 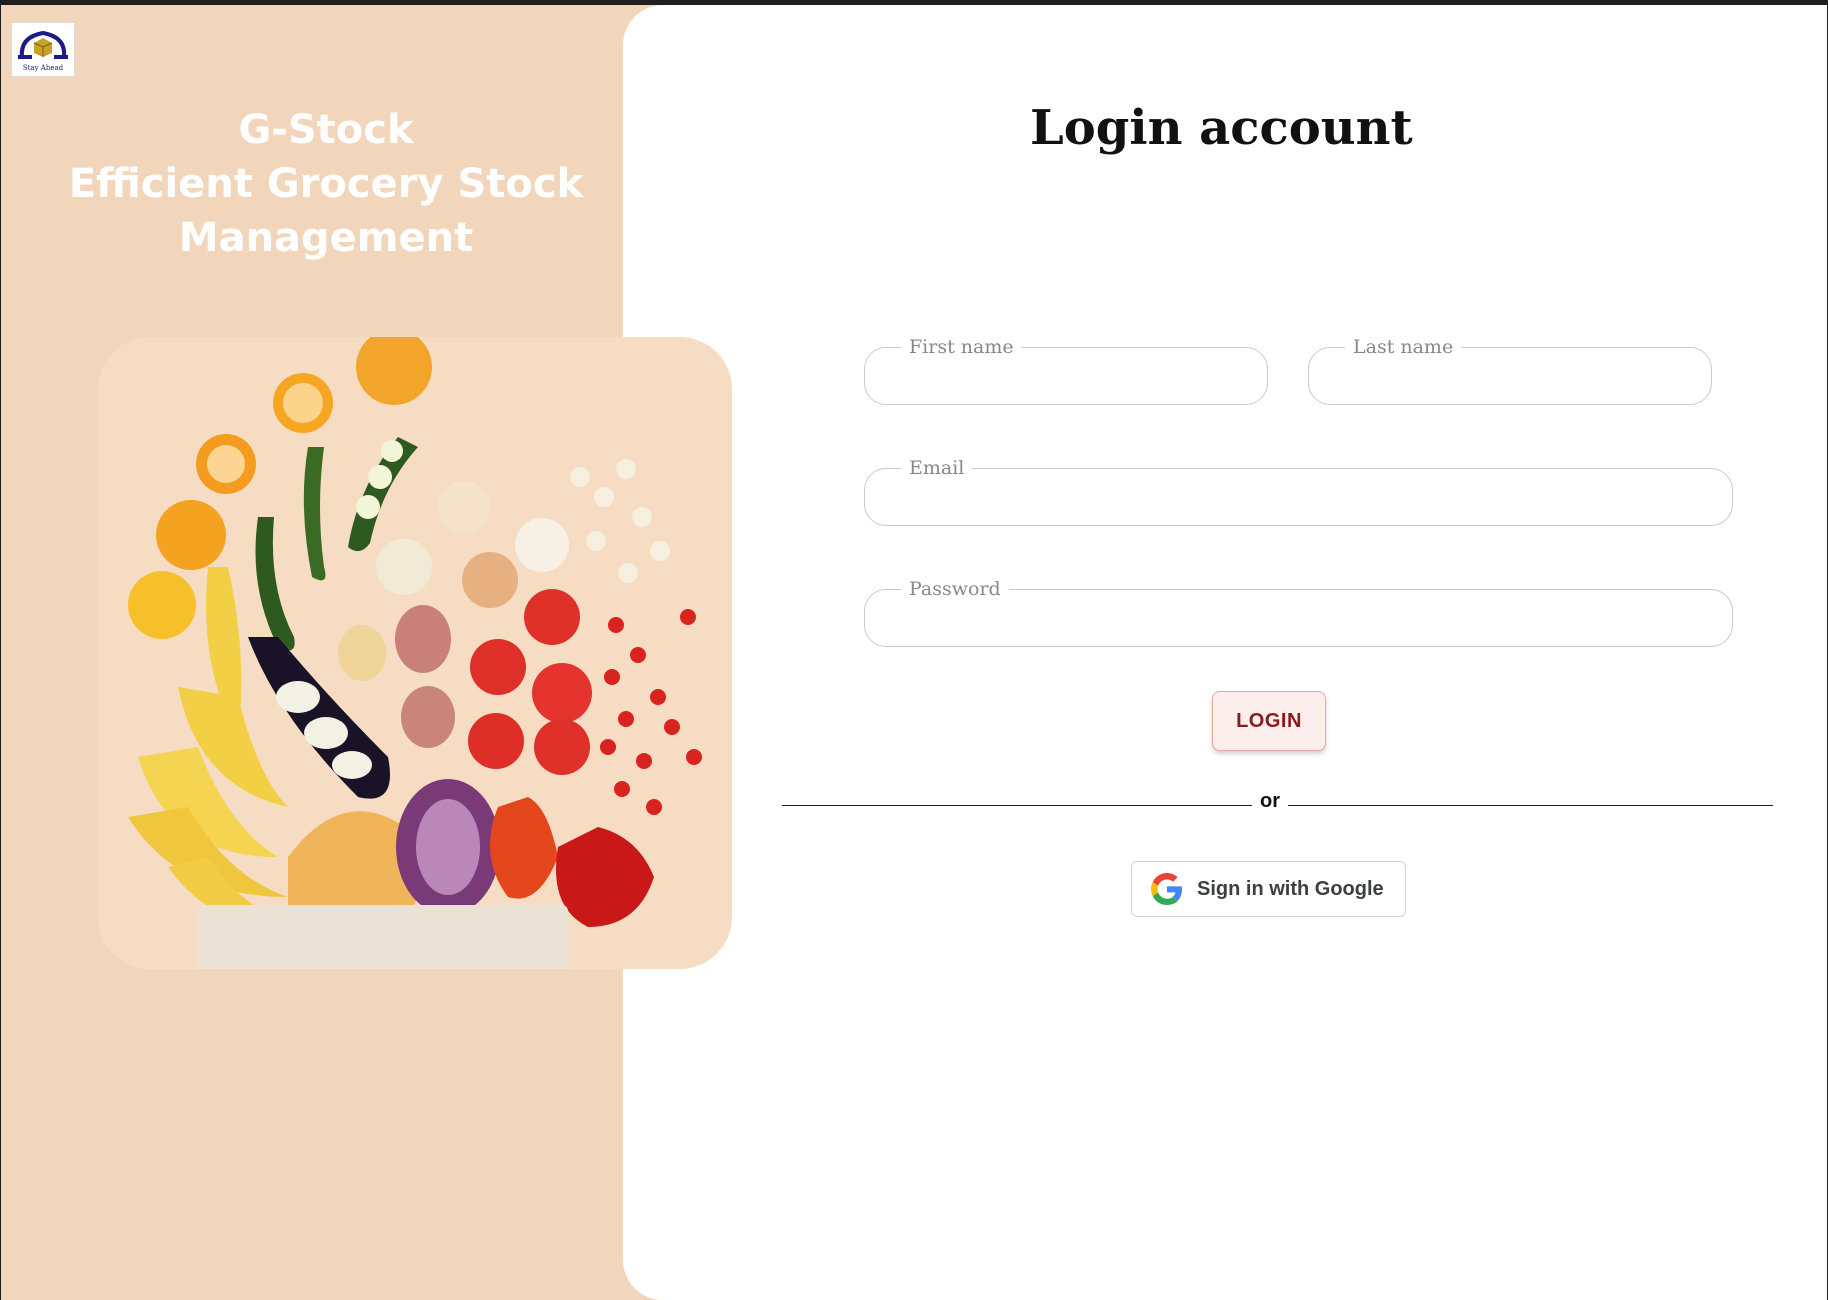 I want to click on first-name-field: First name, so click(x=1066, y=370).